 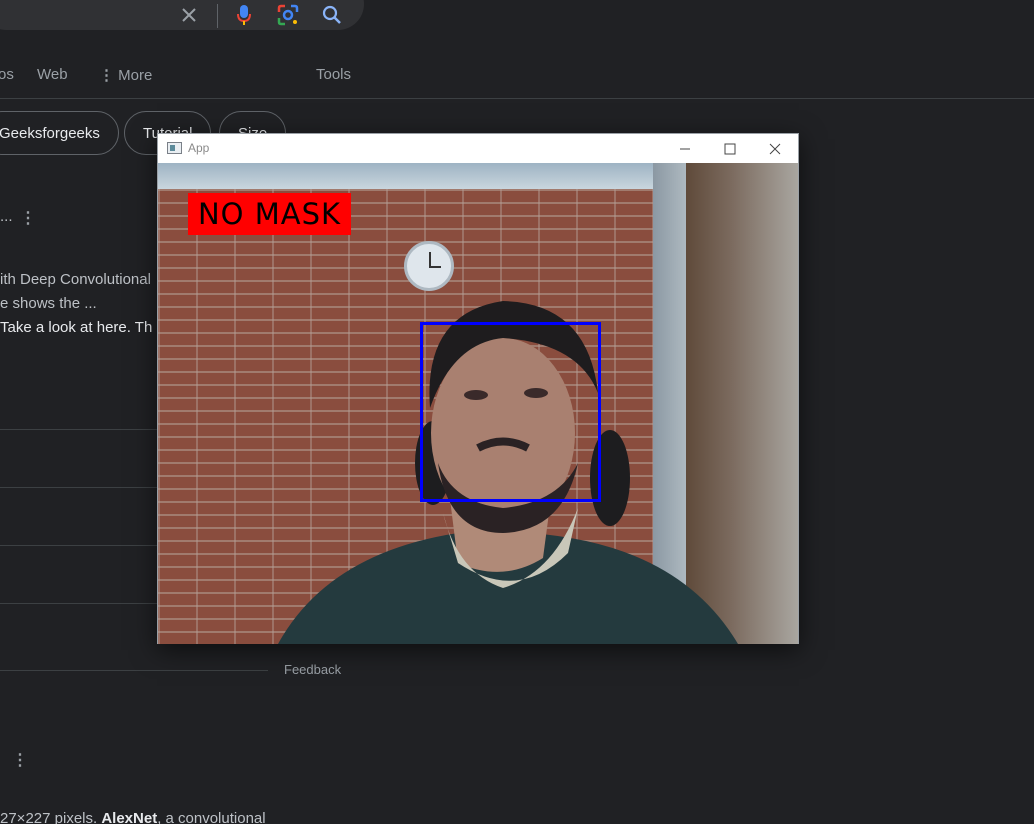 What do you see at coordinates (517, 98) in the screenshot?
I see `tabs-divider` at bounding box center [517, 98].